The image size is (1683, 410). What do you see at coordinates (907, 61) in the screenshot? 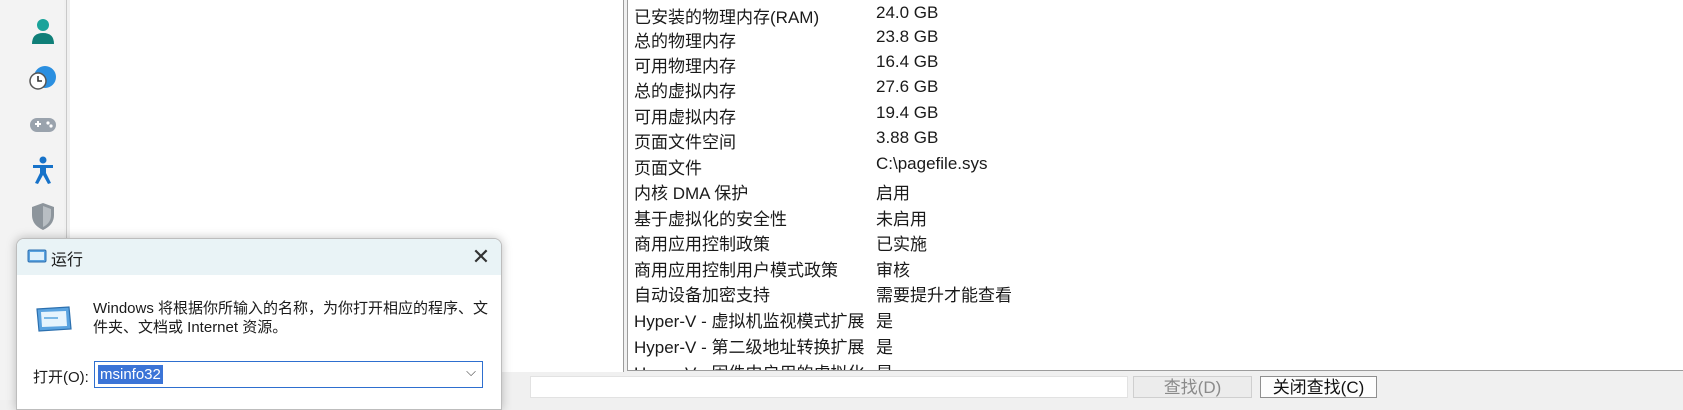
I see `detail-value: 16.4 GB` at bounding box center [907, 61].